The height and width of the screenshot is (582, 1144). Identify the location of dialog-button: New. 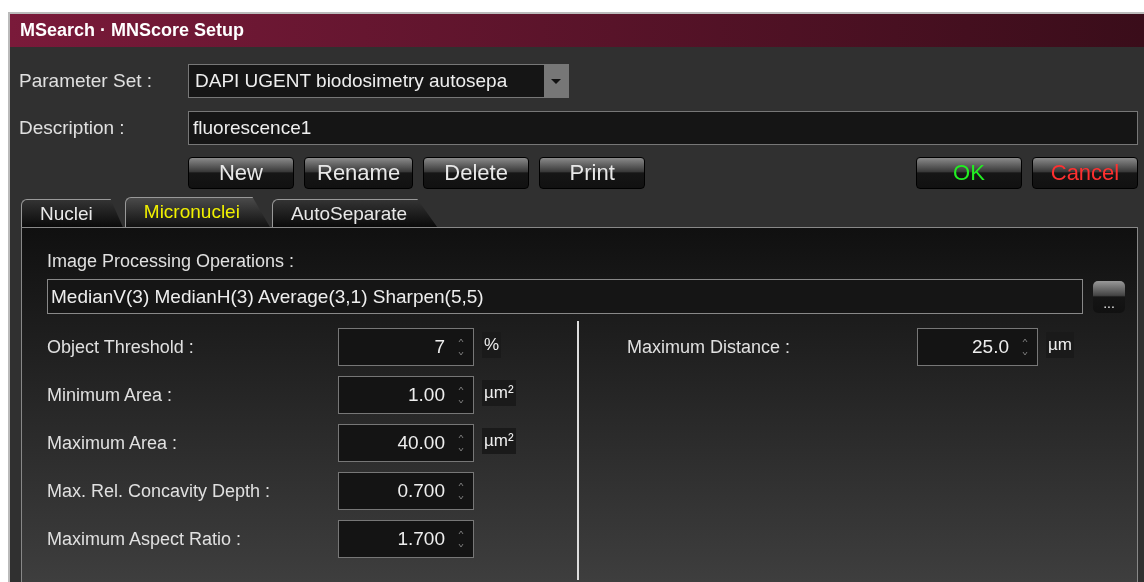
(241, 173).